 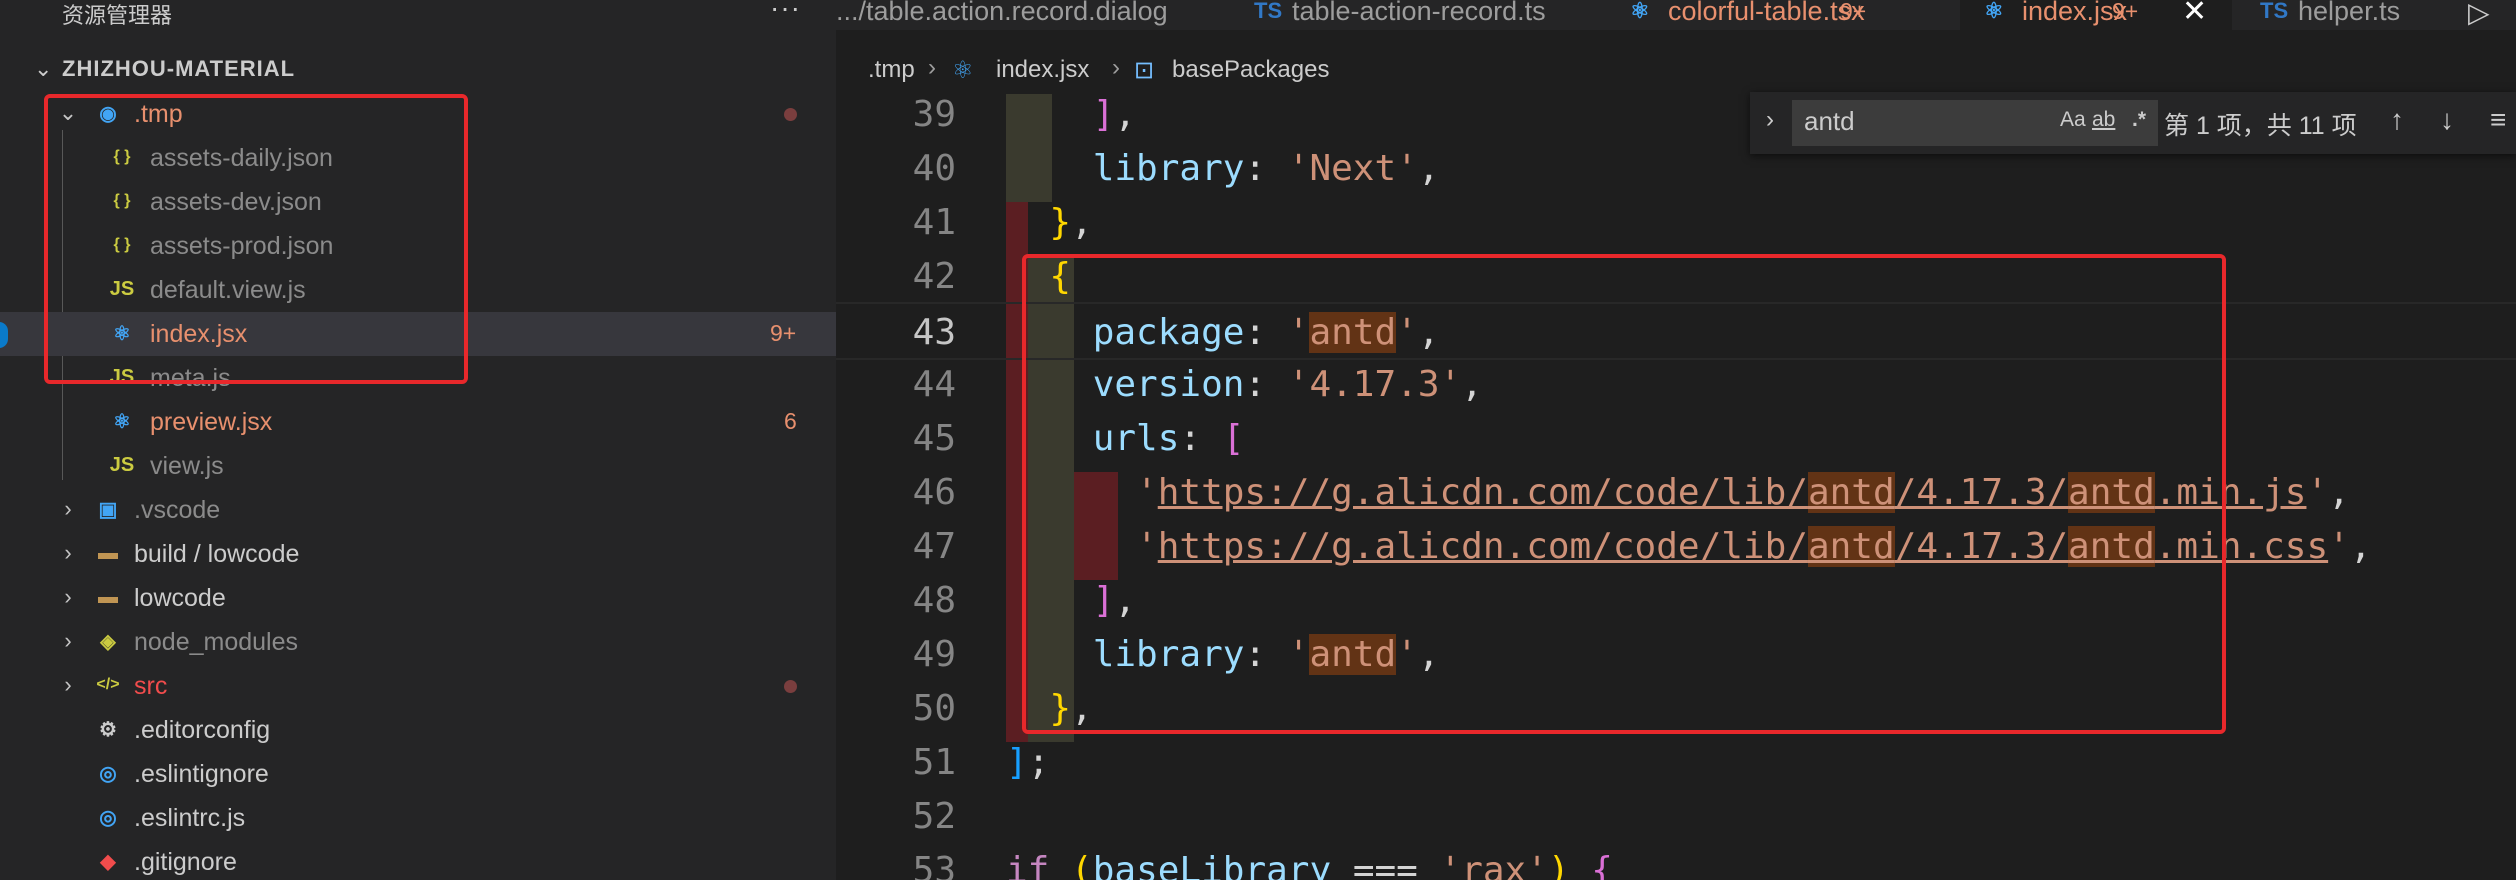 I want to click on tree-item: › ▬ build / lowcode, so click(x=418, y=554).